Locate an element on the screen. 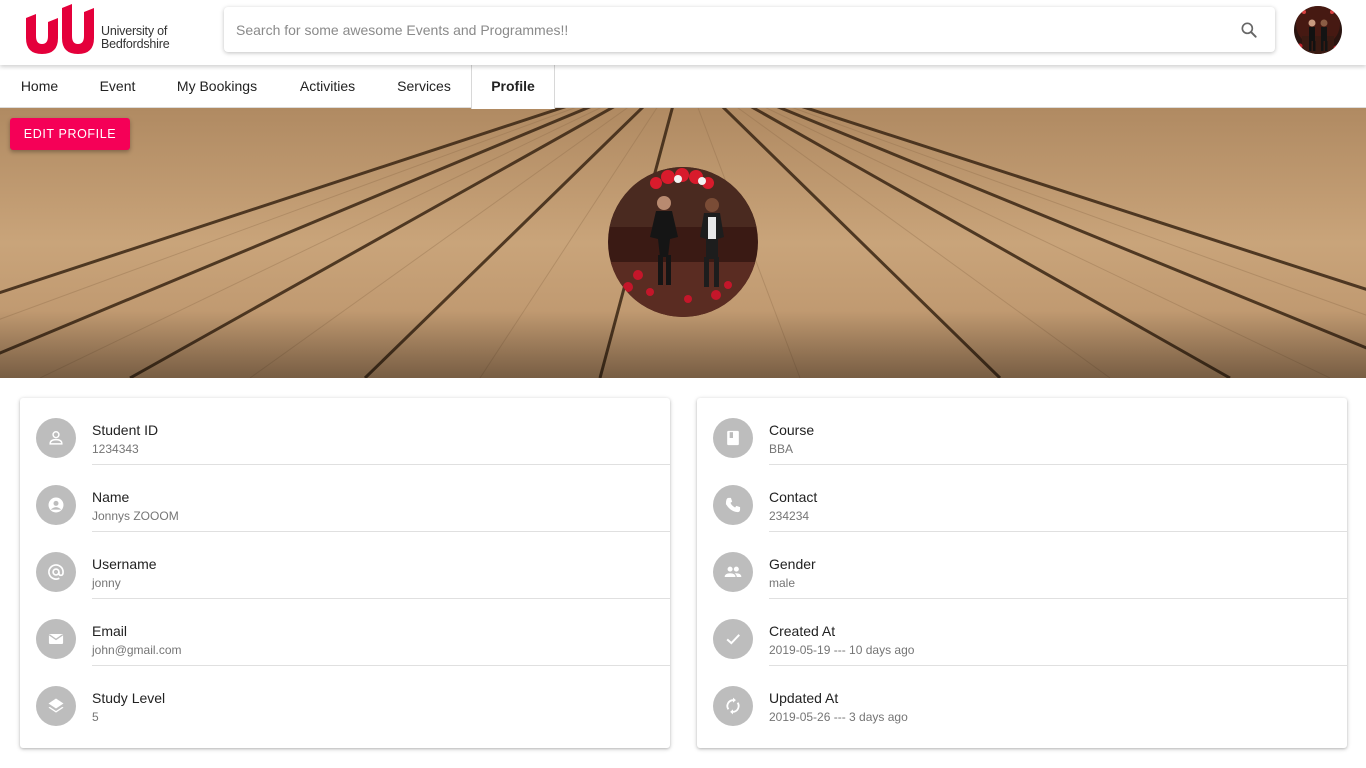 Image resolution: width=1366 pixels, height=768 pixels. nav-event: Event is located at coordinates (117, 86).